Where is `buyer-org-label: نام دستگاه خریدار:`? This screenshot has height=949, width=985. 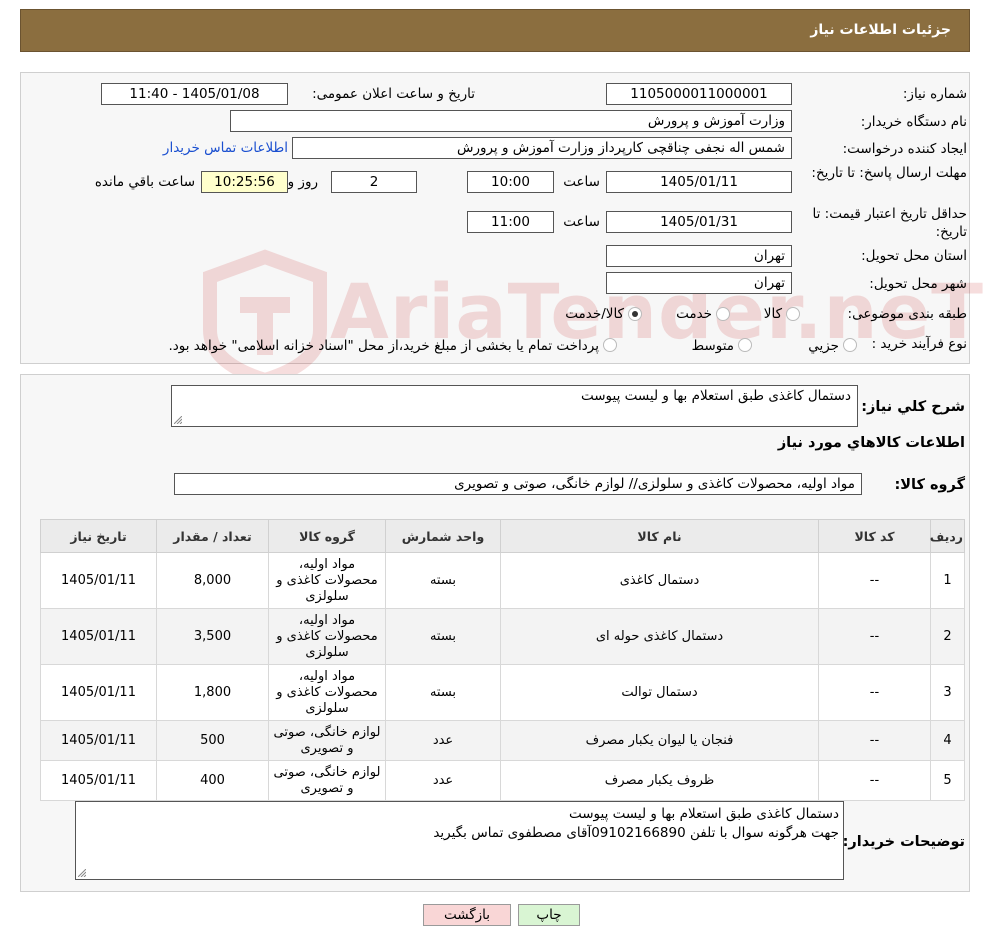 buyer-org-label: نام دستگاه خریدار: is located at coordinates (913, 122).